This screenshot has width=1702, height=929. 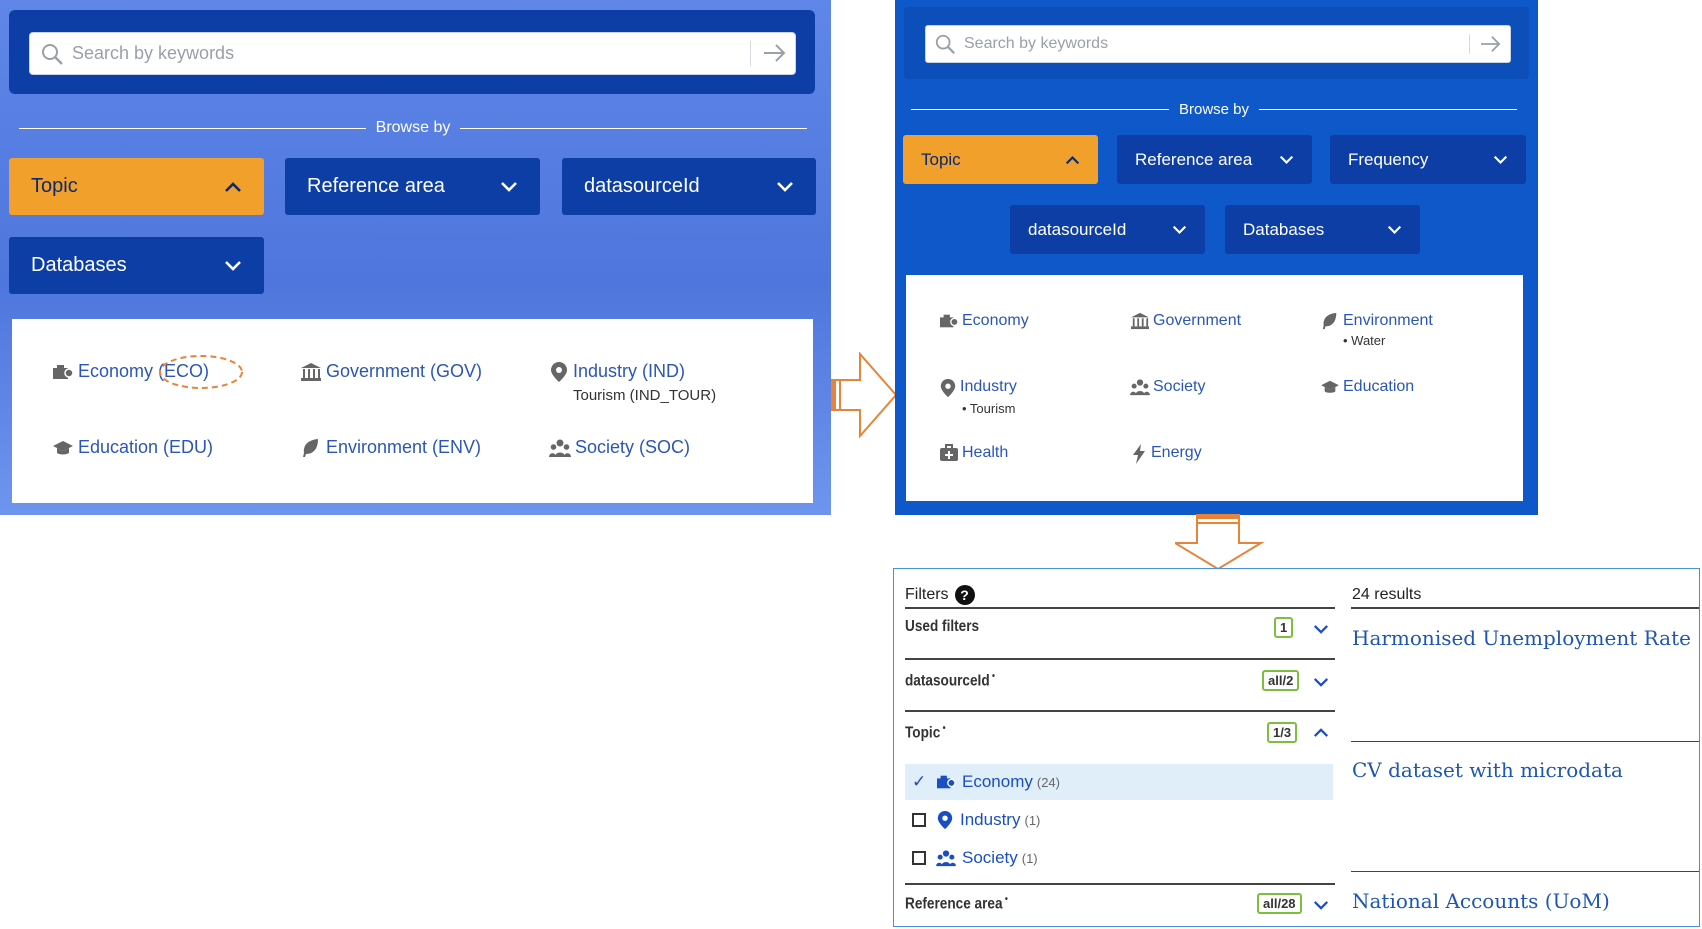 What do you see at coordinates (949, 321) in the screenshot?
I see `economy-icon` at bounding box center [949, 321].